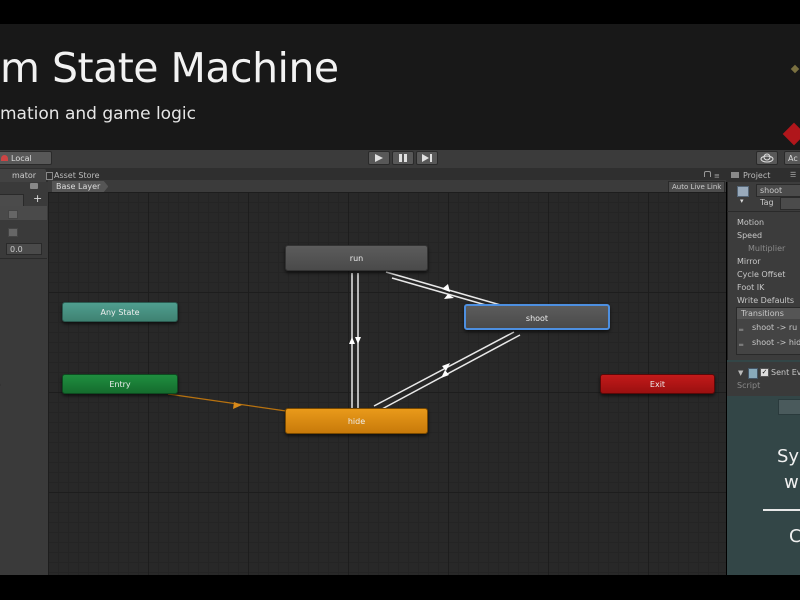 The width and height of the screenshot is (800, 600). What do you see at coordinates (766, 300) in the screenshot?
I see `write-defaults-label: Write Defaults` at bounding box center [766, 300].